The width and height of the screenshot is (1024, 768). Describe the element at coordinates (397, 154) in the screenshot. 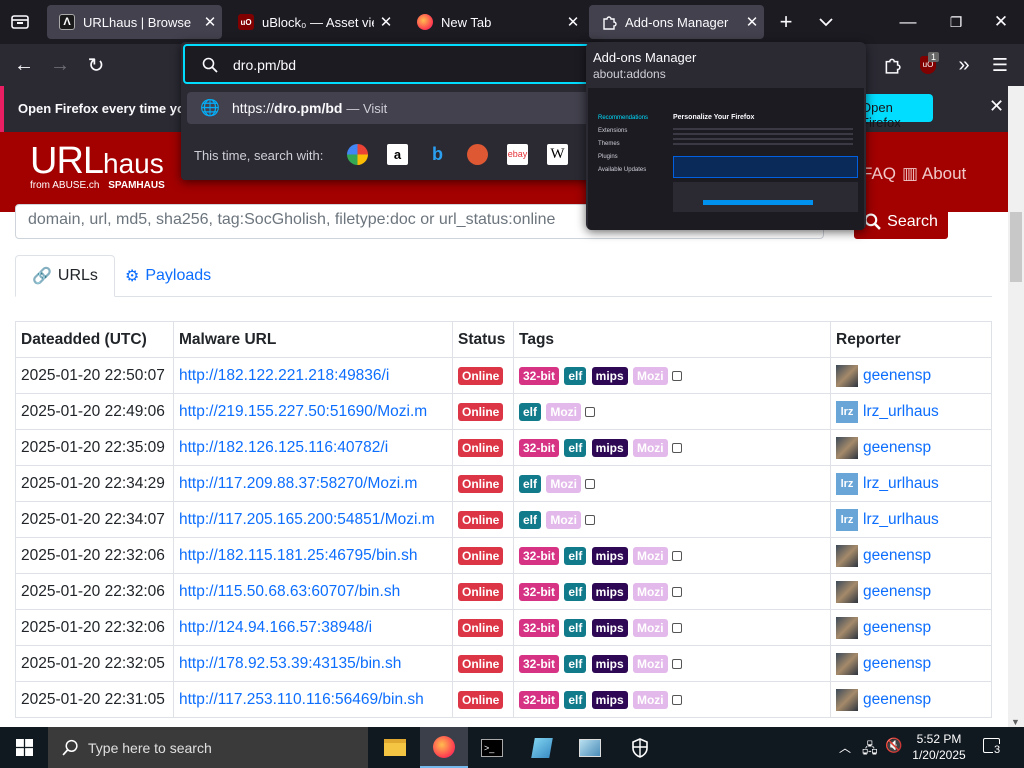

I see `amazon-engine-icon: a` at that location.